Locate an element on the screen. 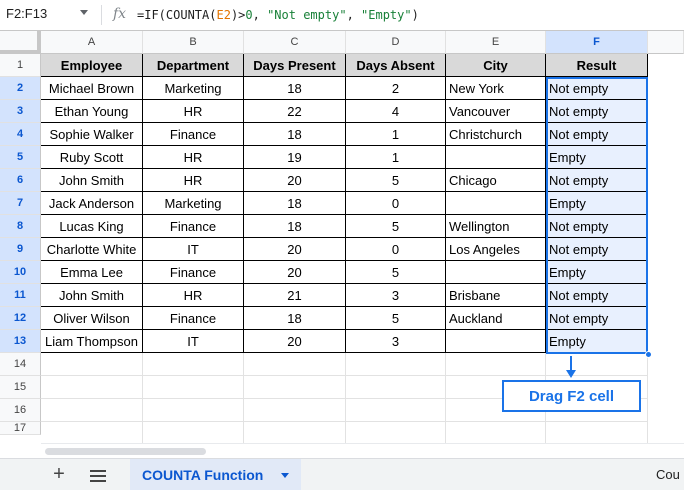 The image size is (684, 490). row-header-17: 17 is located at coordinates (20, 428).